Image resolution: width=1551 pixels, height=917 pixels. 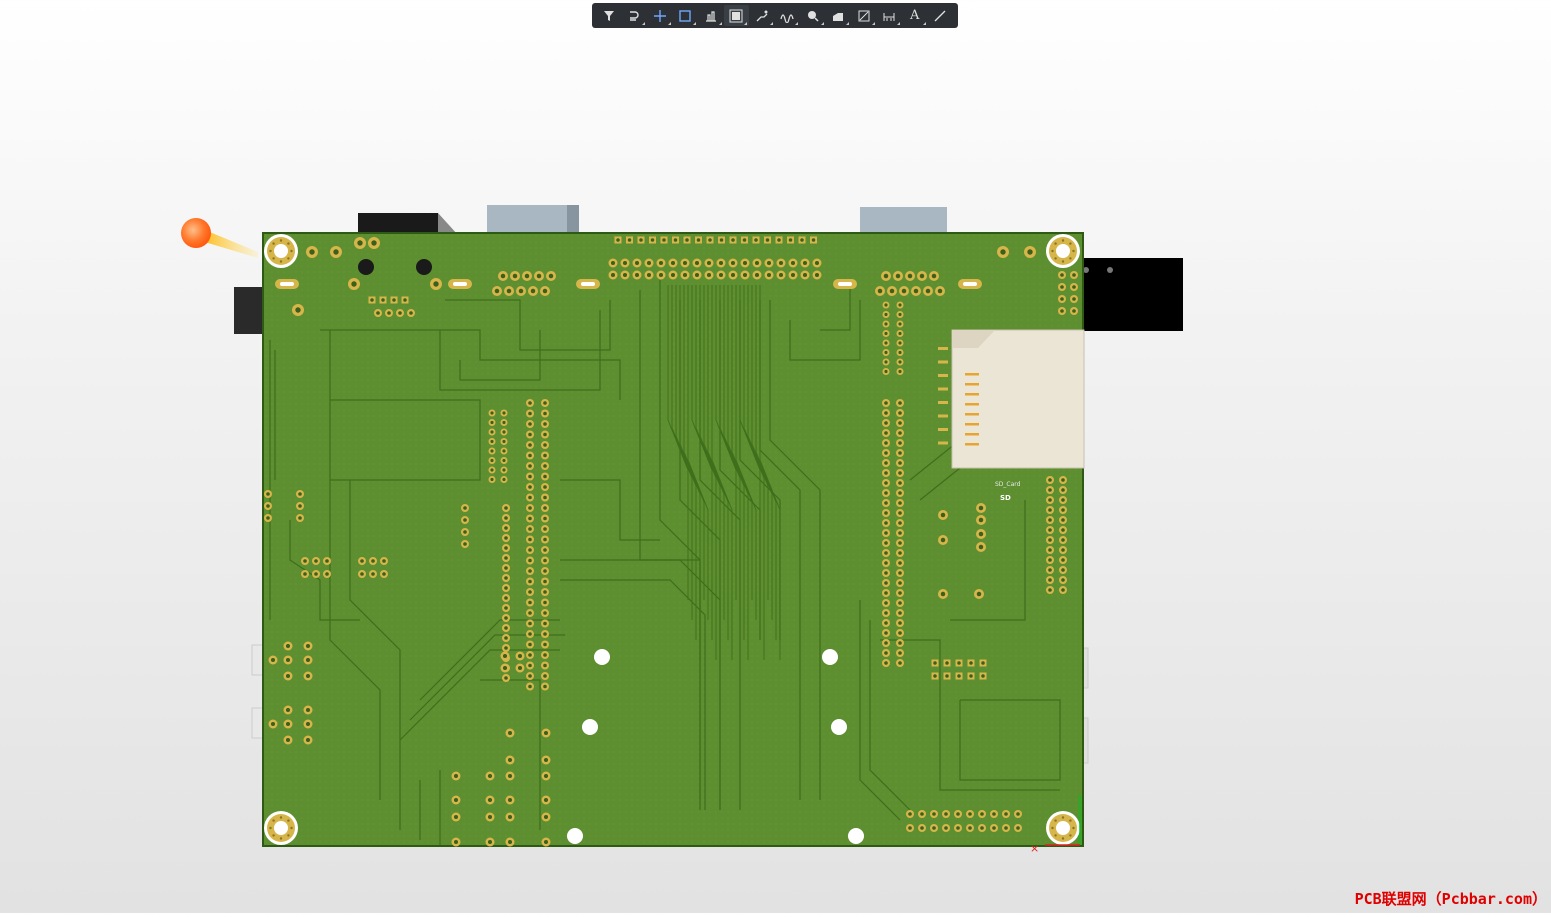 What do you see at coordinates (635, 15) in the screenshot?
I see `route-button` at bounding box center [635, 15].